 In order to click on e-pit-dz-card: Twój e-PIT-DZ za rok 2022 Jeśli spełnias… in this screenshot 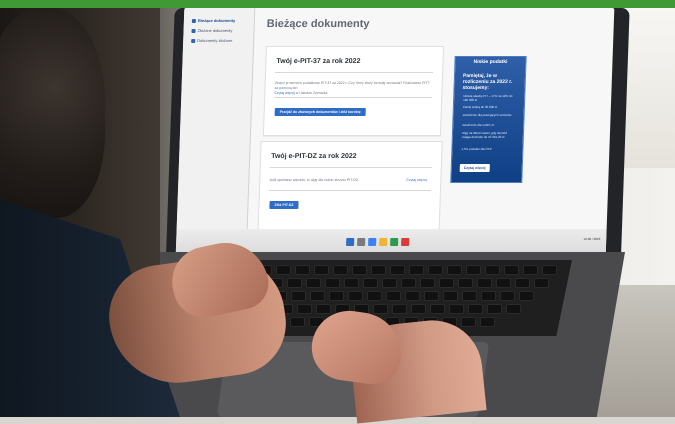, I will do `click(350, 186)`.